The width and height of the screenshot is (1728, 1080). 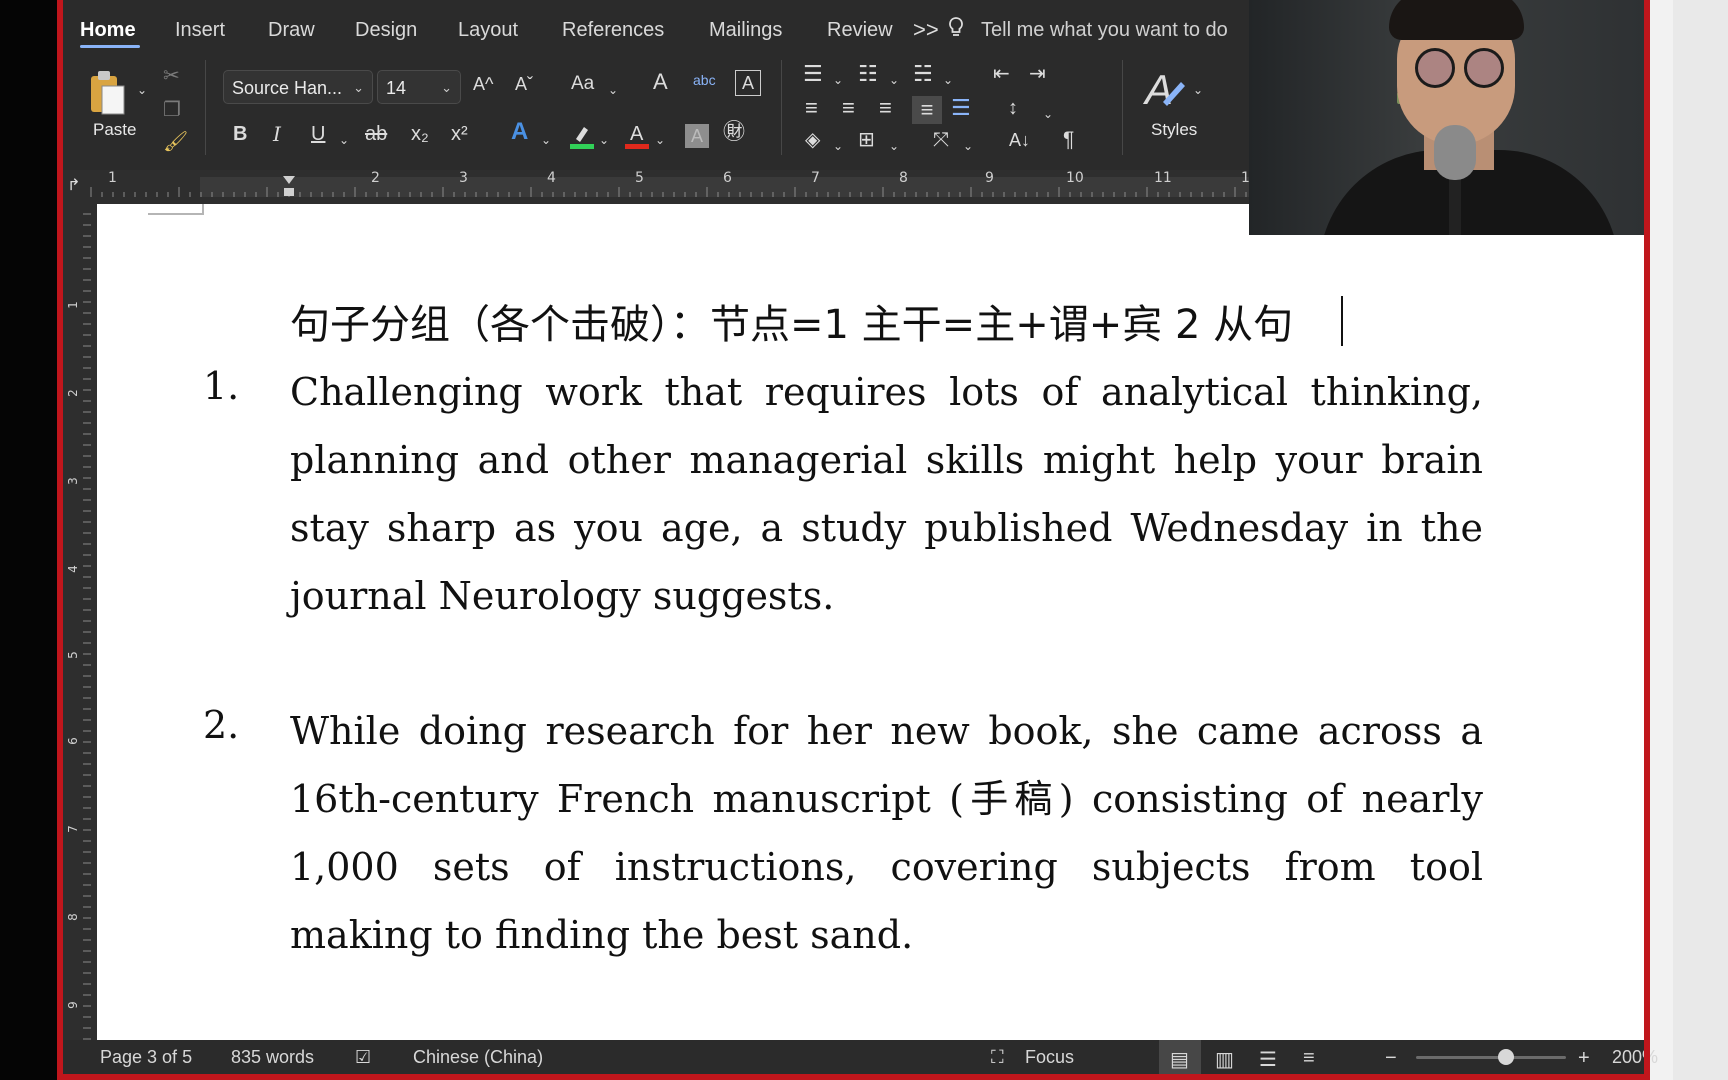 What do you see at coordinates (745, 30) in the screenshot?
I see `tab-mailings: Mailings` at bounding box center [745, 30].